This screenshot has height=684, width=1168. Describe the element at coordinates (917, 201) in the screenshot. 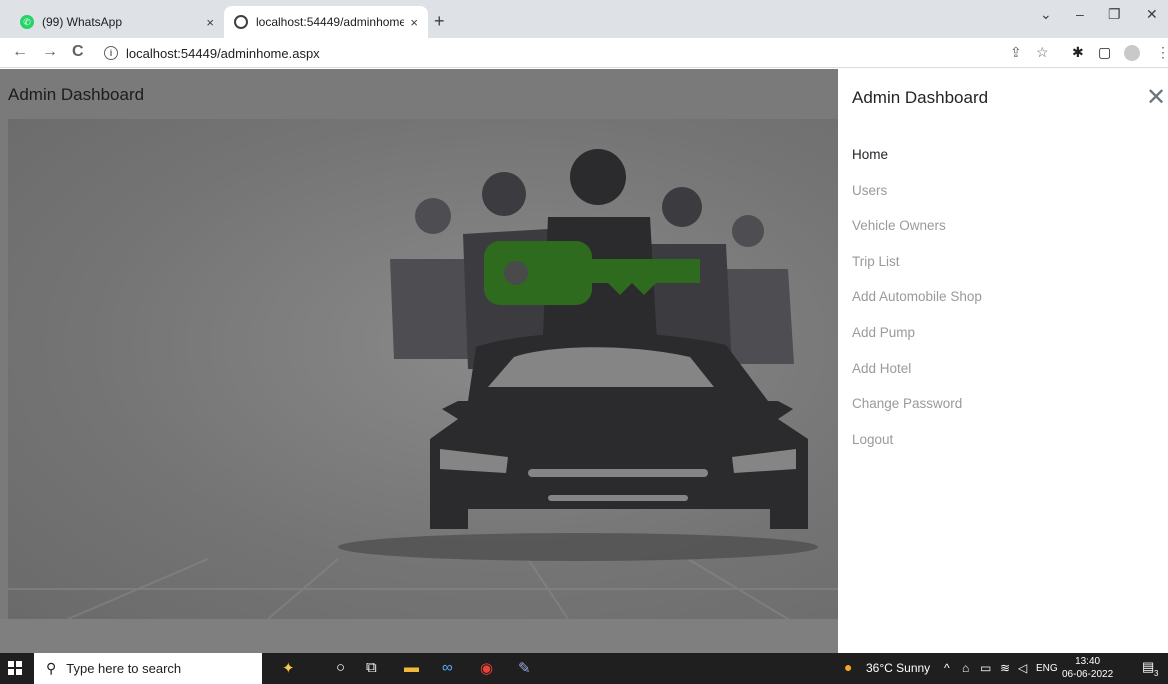

I see `sidebar-item-users: Users` at that location.